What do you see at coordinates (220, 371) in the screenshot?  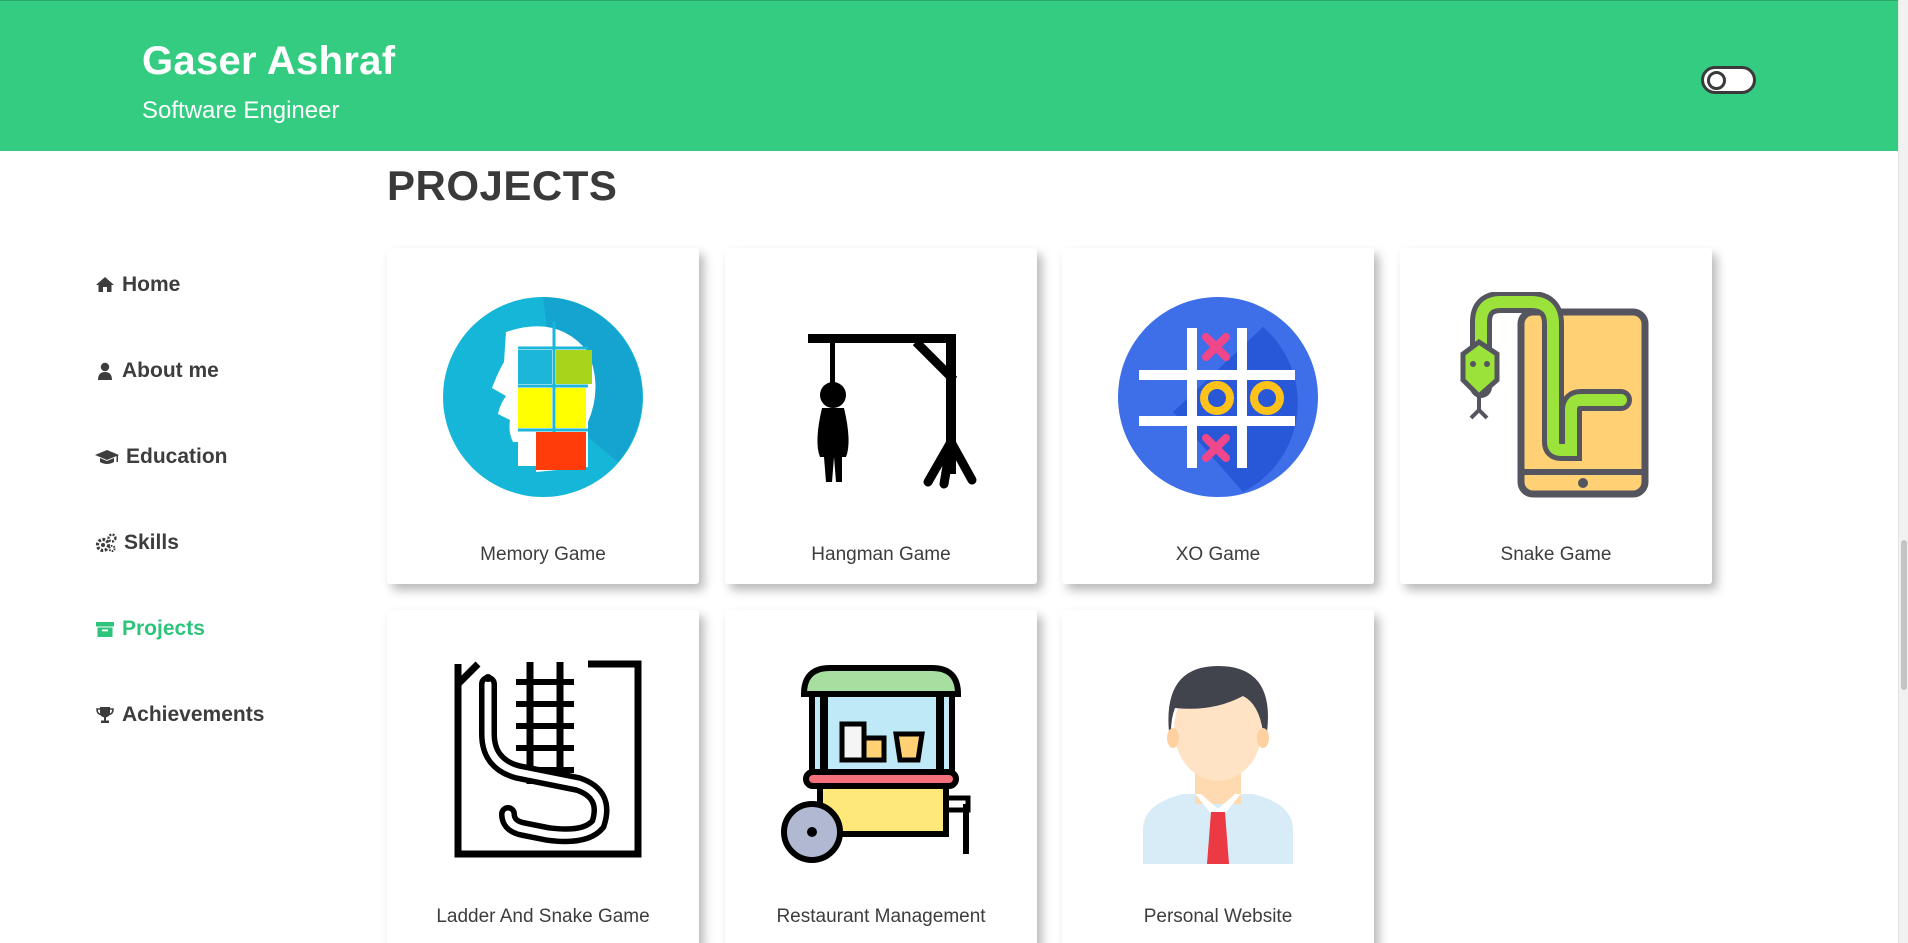 I see `sidebar-item-about: About me` at bounding box center [220, 371].